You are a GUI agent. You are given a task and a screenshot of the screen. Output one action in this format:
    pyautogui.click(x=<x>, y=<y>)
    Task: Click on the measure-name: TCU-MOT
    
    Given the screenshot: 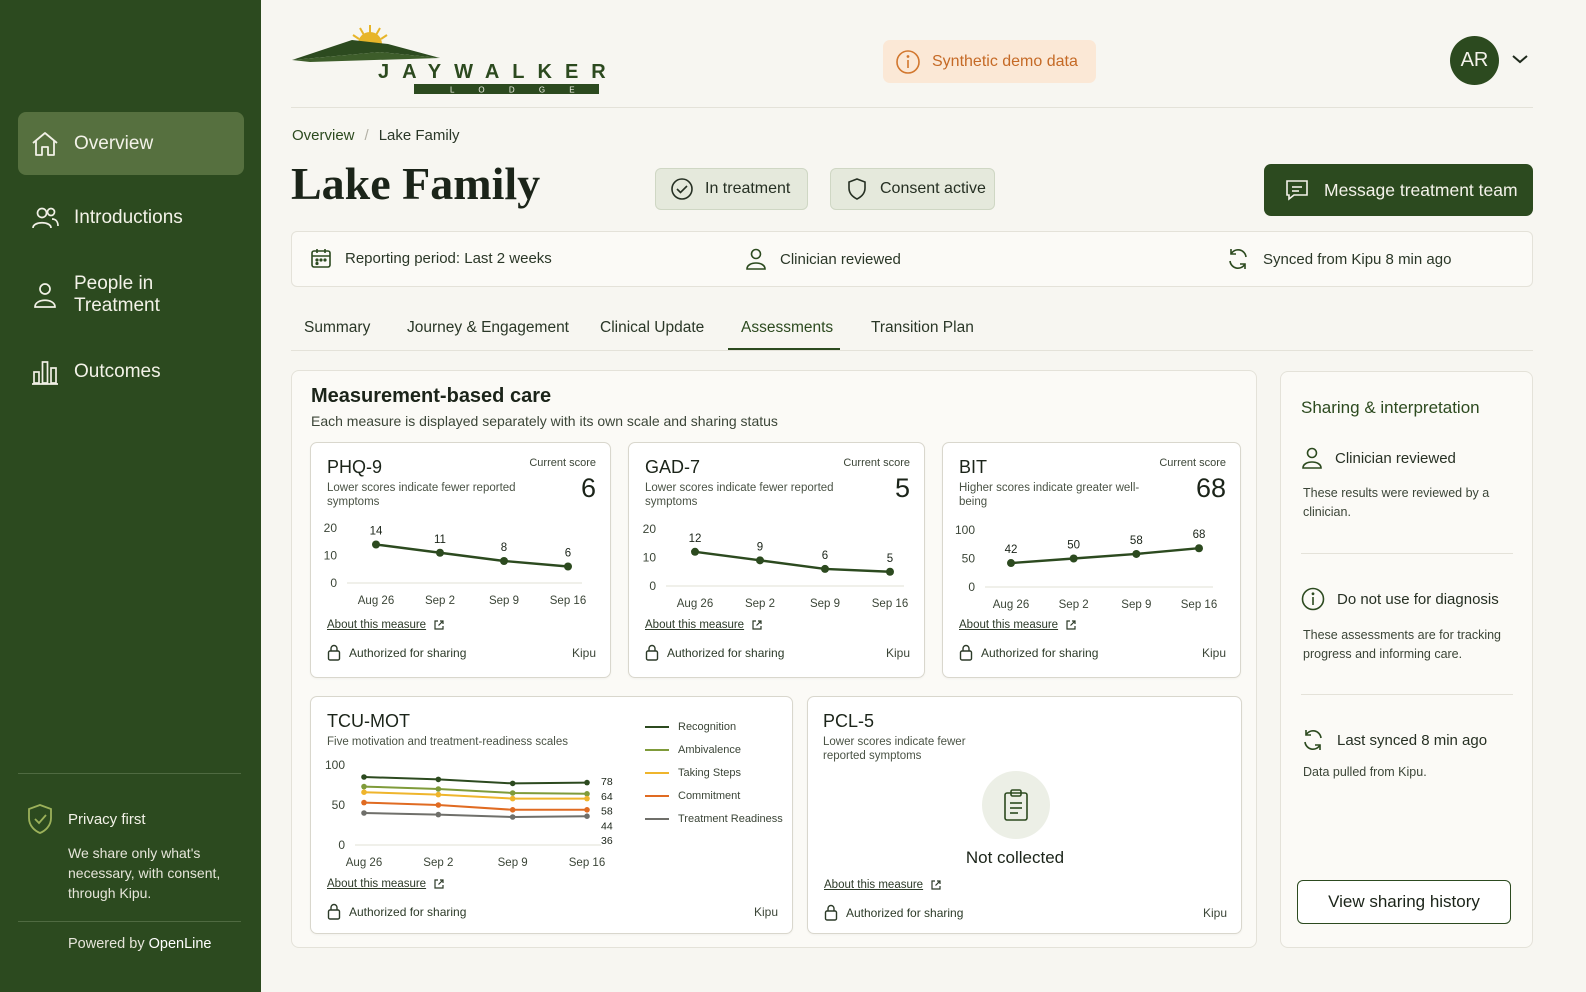 What is the action you would take?
    pyautogui.click(x=368, y=721)
    